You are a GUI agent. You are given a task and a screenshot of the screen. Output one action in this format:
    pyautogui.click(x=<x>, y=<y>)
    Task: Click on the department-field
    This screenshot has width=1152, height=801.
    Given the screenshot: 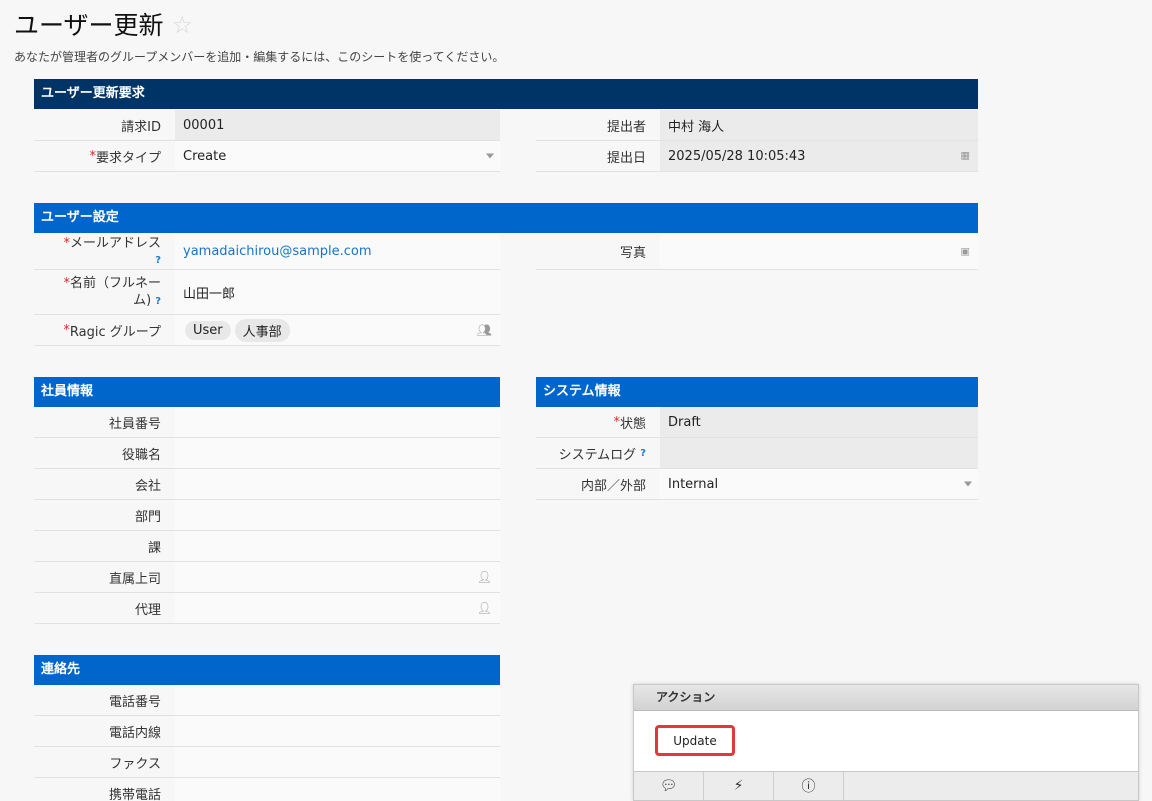 What is the action you would take?
    pyautogui.click(x=337, y=515)
    